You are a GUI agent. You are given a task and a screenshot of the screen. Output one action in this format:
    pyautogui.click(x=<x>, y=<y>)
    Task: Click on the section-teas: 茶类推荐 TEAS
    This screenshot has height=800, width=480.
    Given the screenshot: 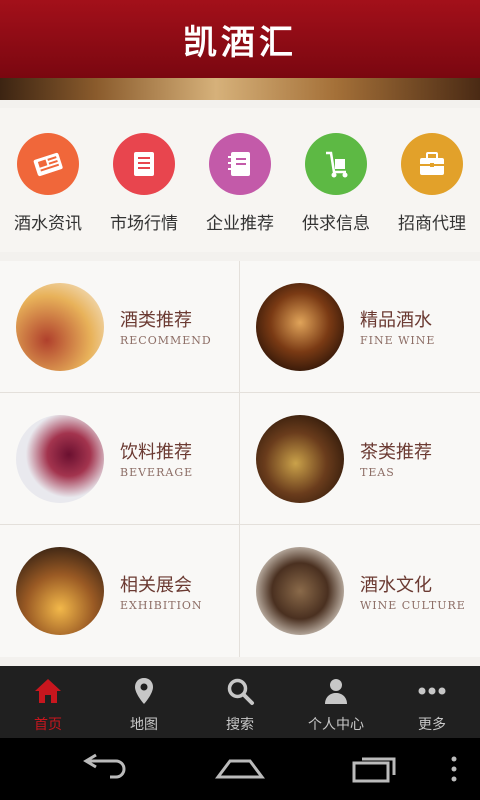 What is the action you would take?
    pyautogui.click(x=360, y=459)
    